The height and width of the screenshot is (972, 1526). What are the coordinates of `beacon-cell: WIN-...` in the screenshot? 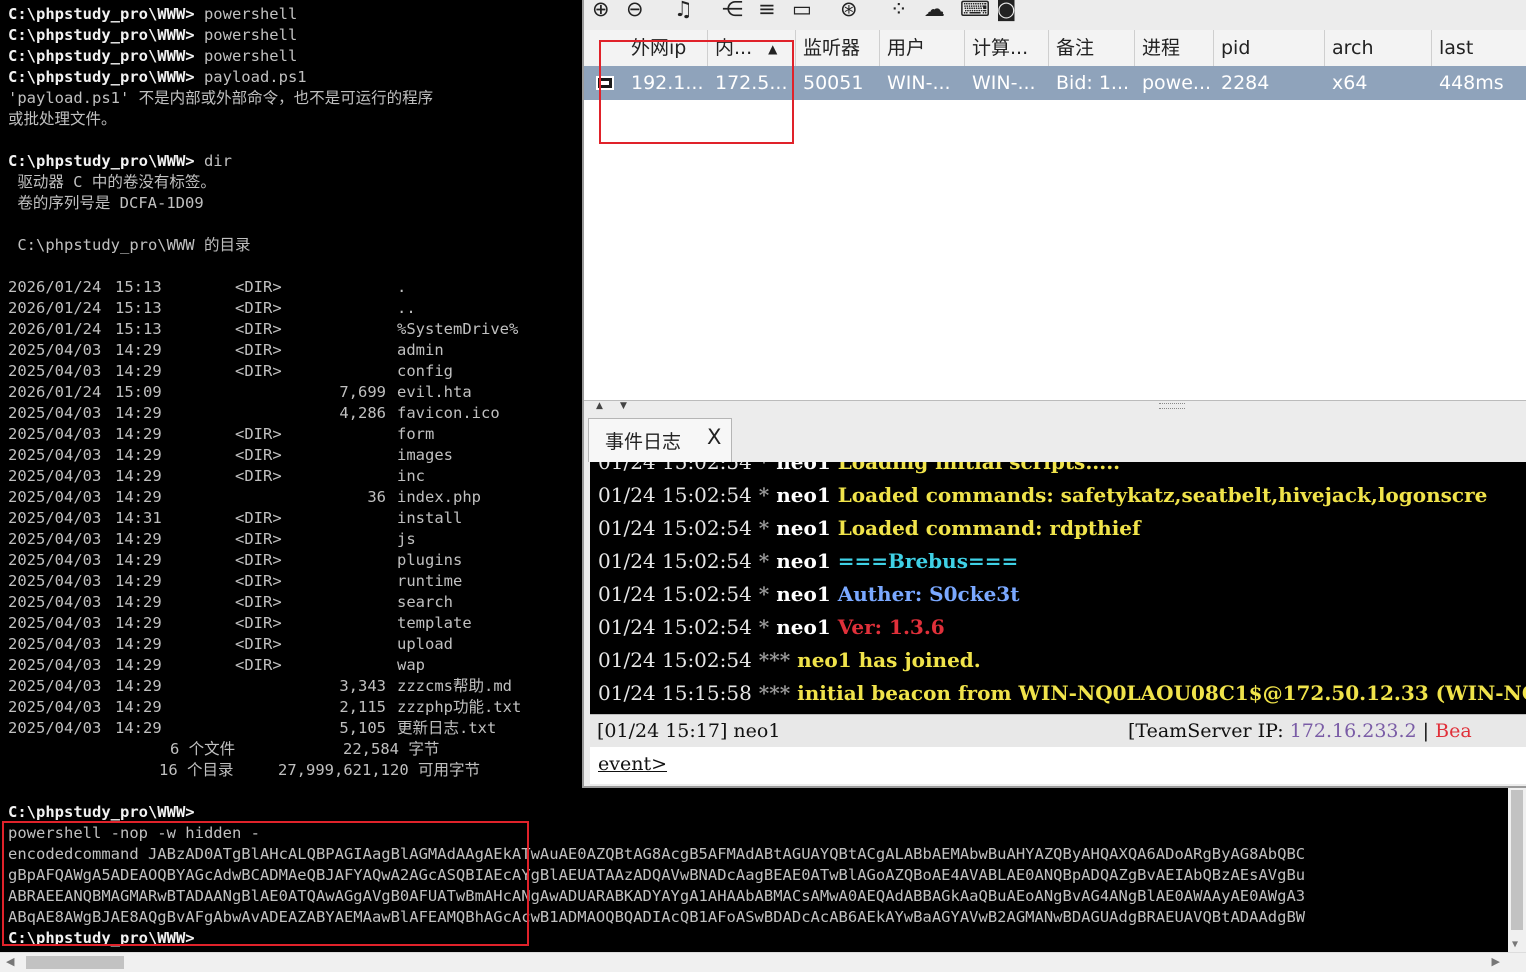 It's located at (919, 83).